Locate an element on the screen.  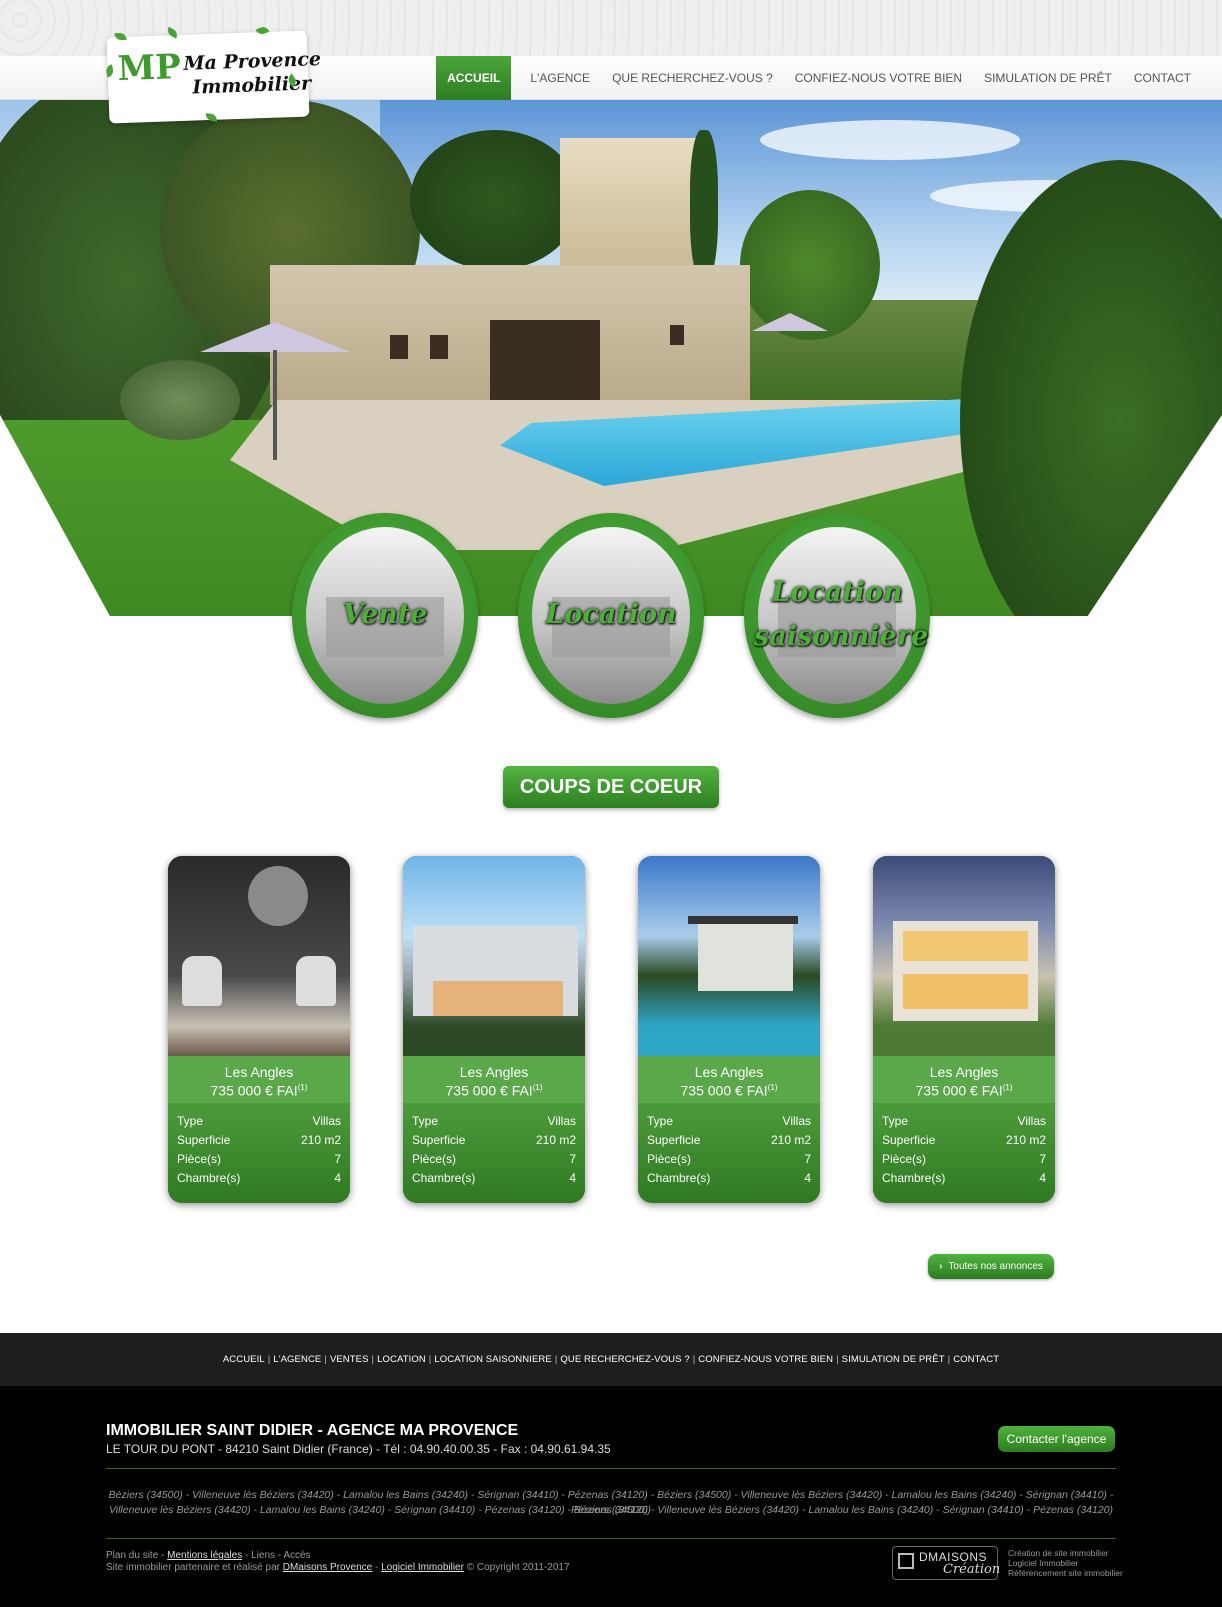
footer-link-ventes: VENTES is located at coordinates (349, 1359).